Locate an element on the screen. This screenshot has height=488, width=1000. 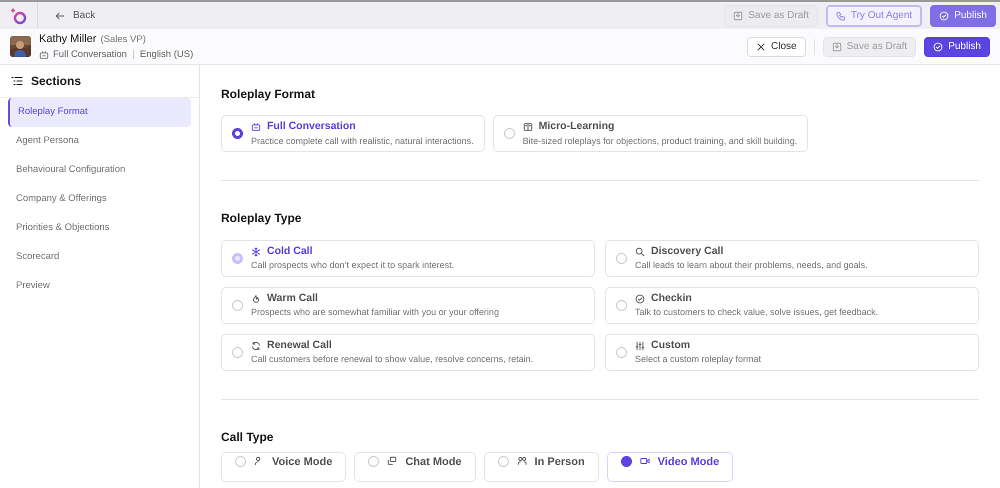
mode-option: Chat Mode is located at coordinates (415, 467).